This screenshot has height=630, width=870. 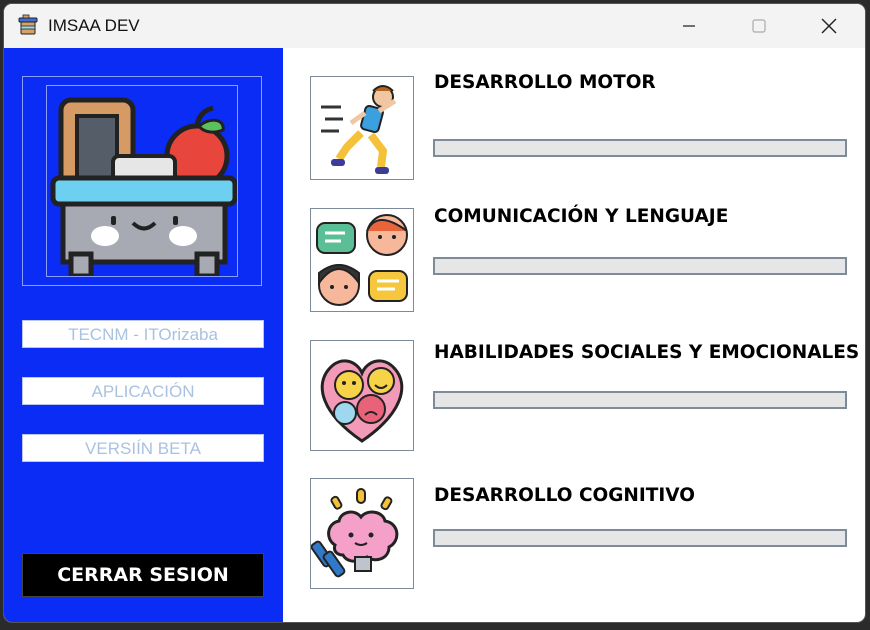 I want to click on school-desk-icon, so click(x=144, y=188).